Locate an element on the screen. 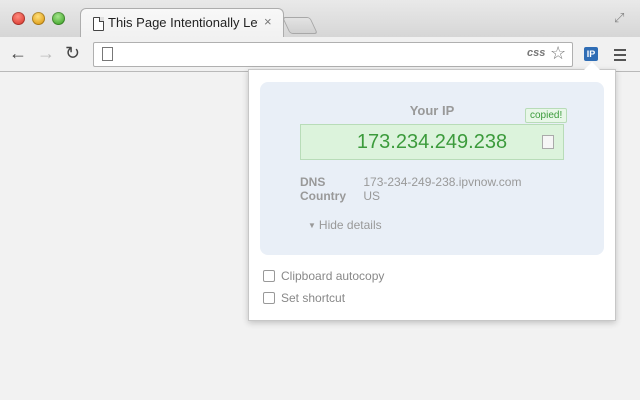 Image resolution: width=640 pixels, height=400 pixels. browser-toolbar: ← → ↻ css ☆ IP is located at coordinates (320, 54).